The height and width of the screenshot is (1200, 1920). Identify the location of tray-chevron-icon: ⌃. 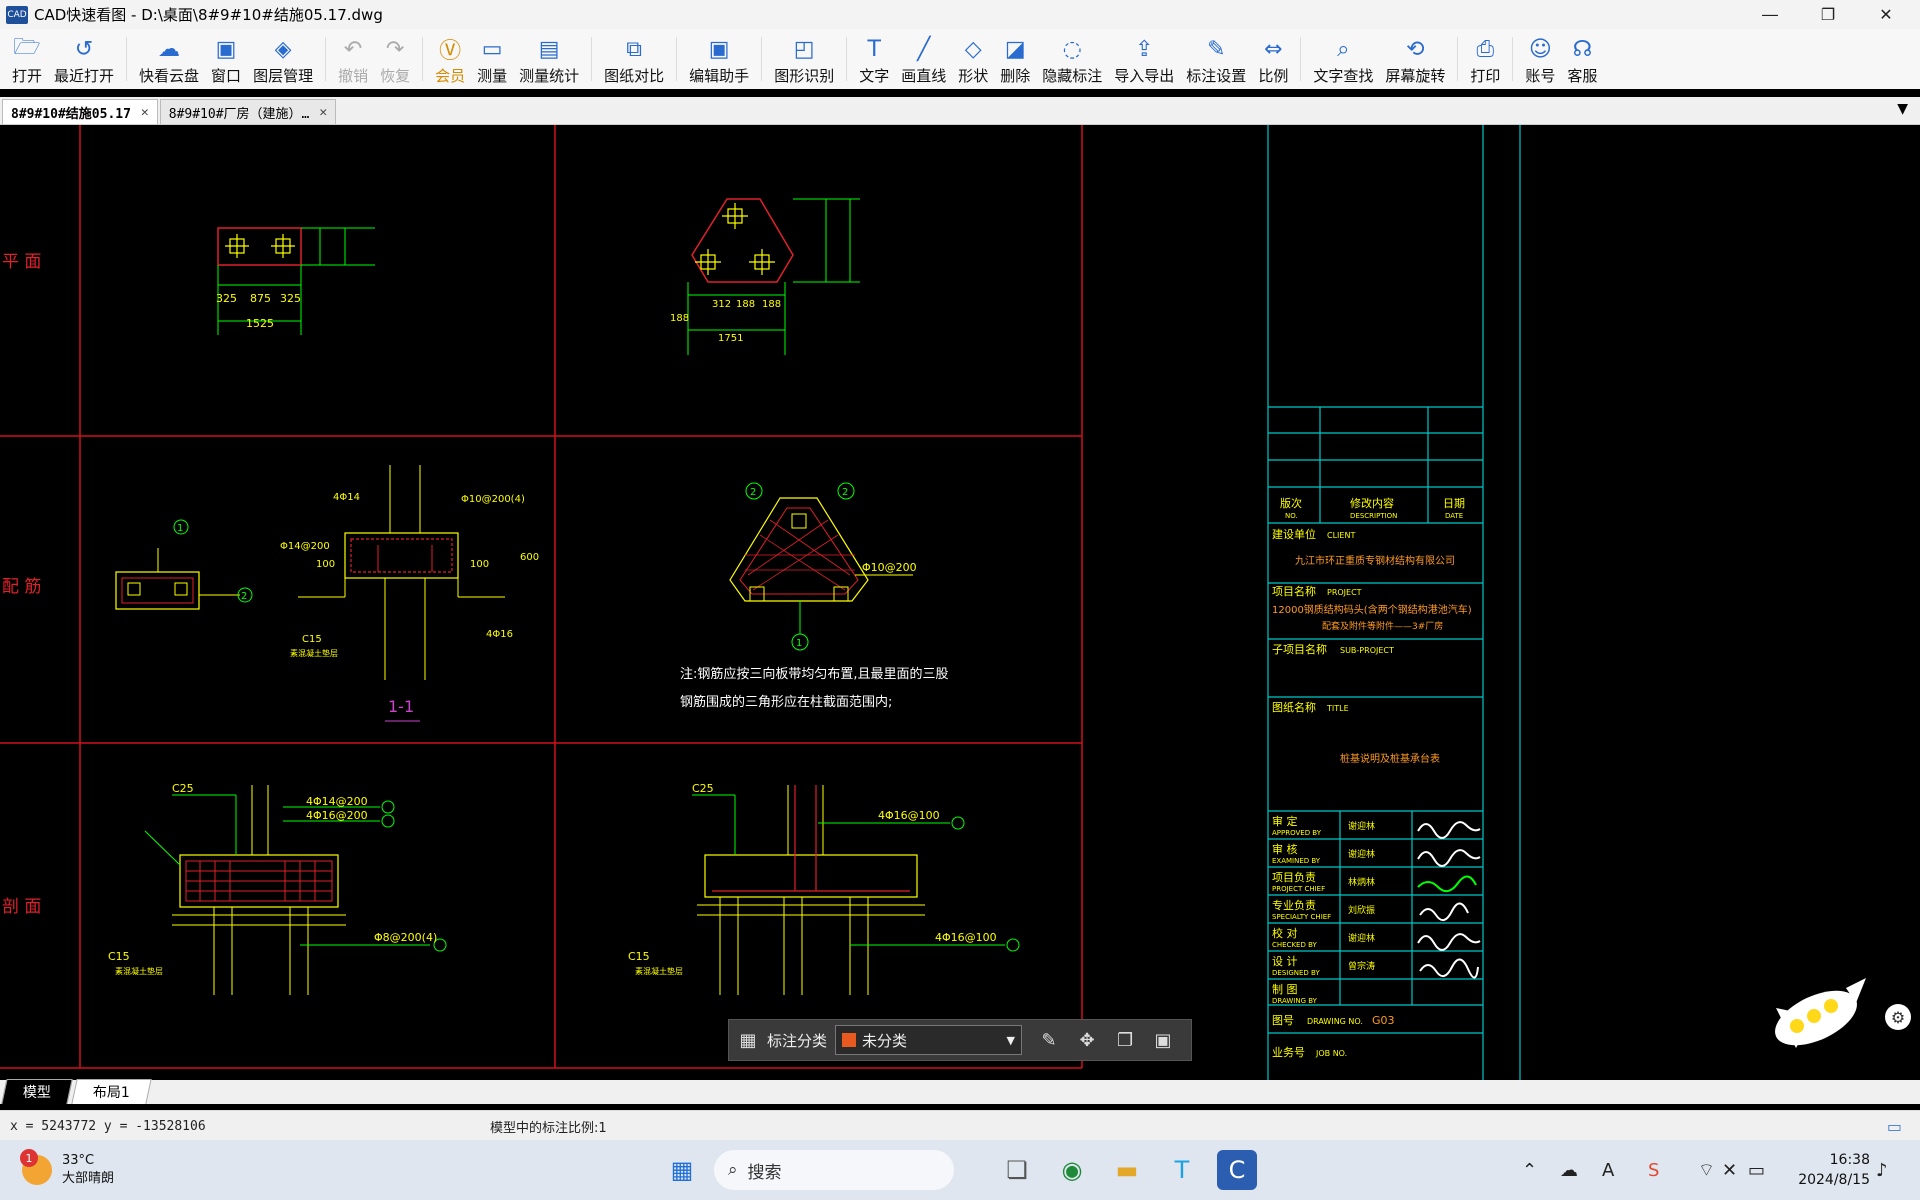
(1529, 1170).